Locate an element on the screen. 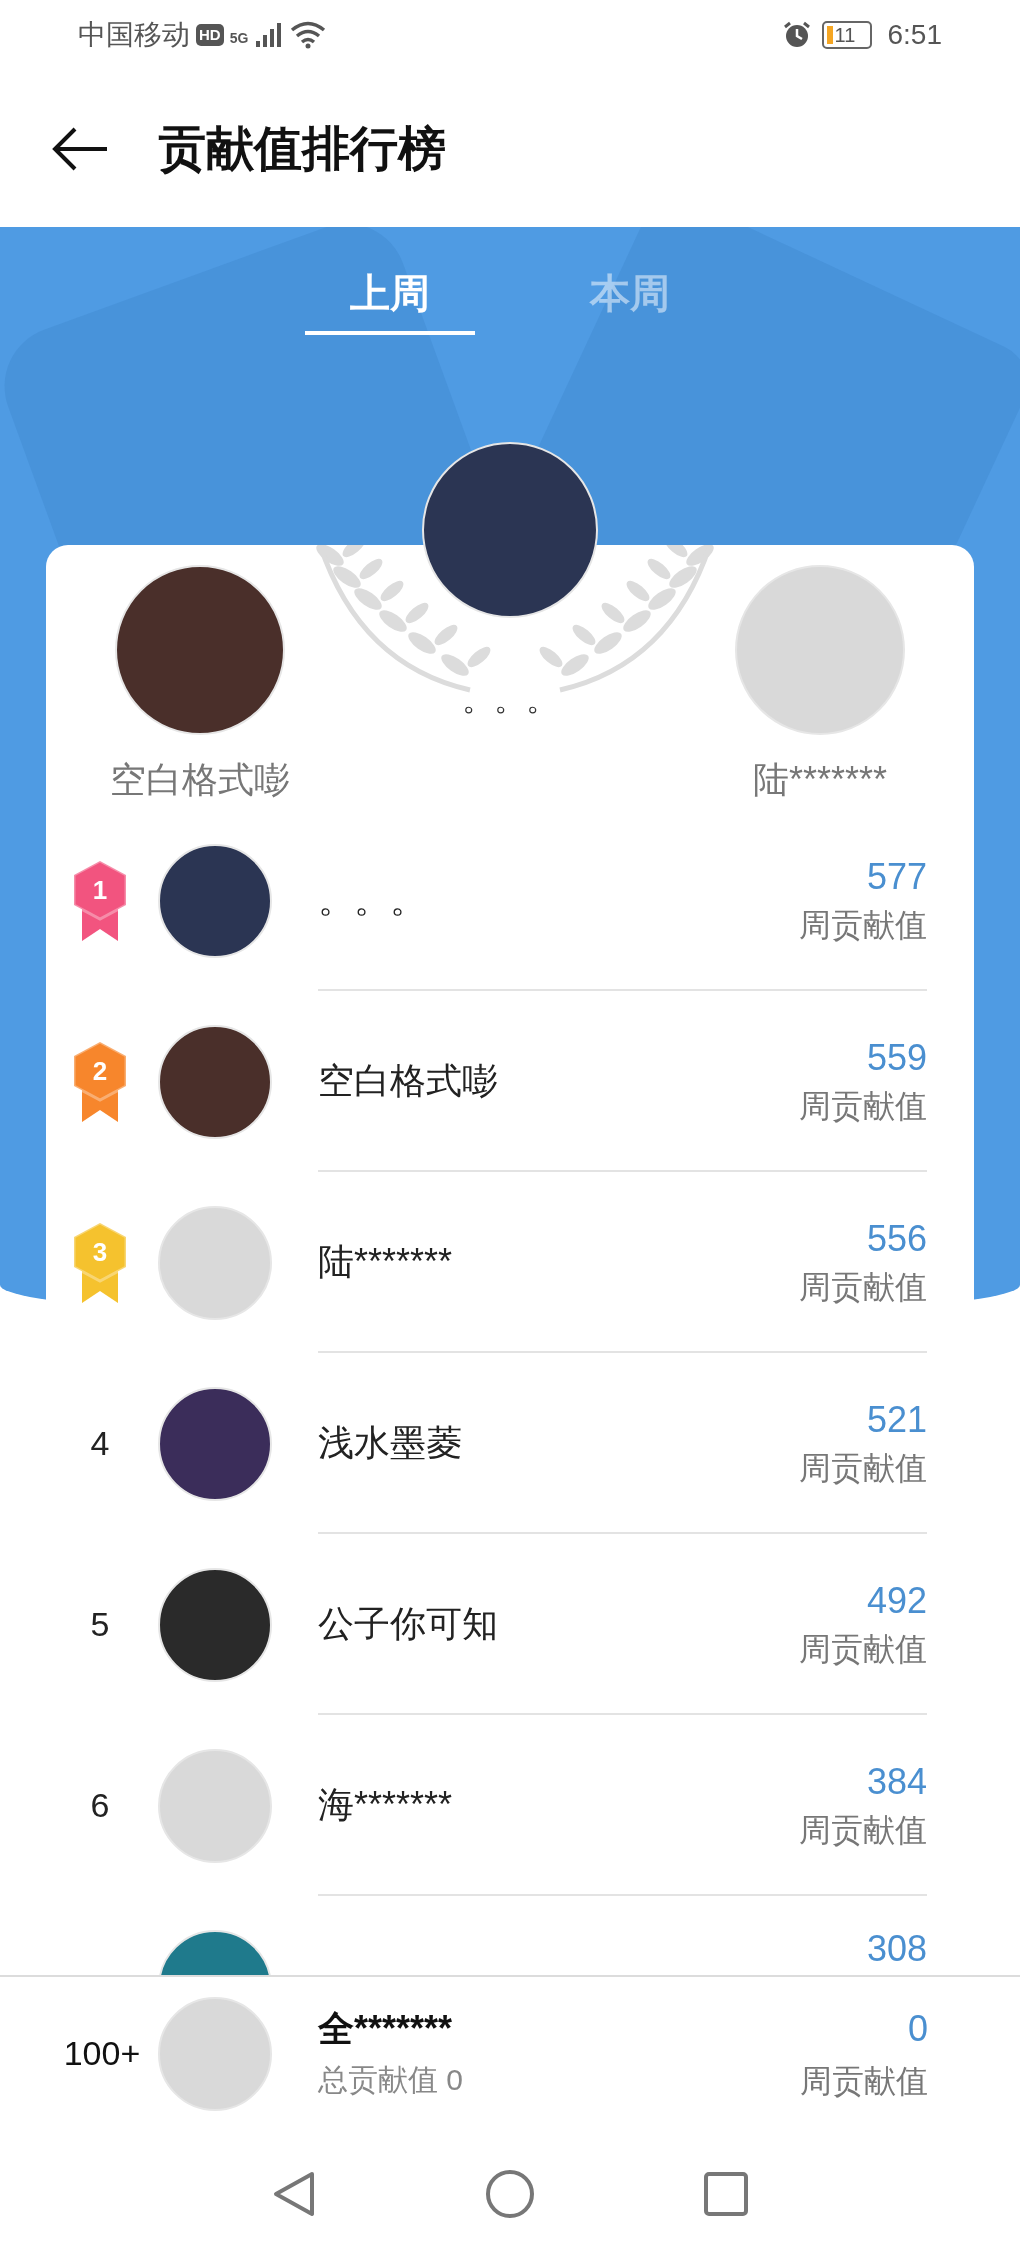 The height and width of the screenshot is (2267, 1020). podium-name: 空白格式嘭 is located at coordinates (200, 780).